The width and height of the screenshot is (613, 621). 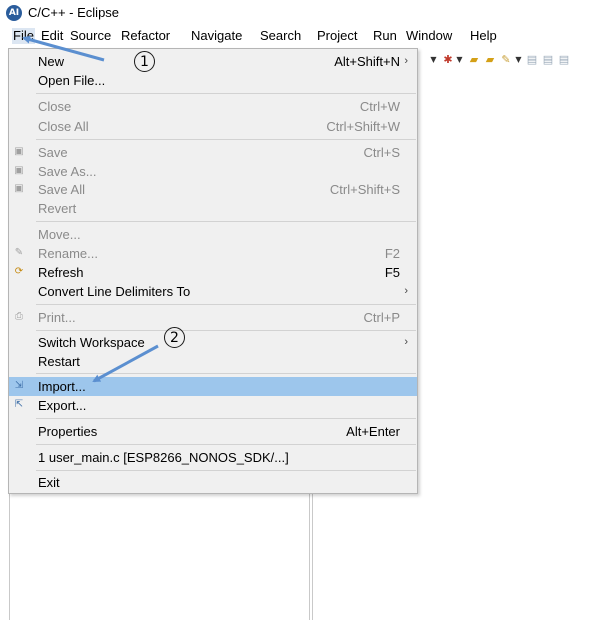 What do you see at coordinates (63, 126) in the screenshot?
I see `menu-item-label: Close All` at bounding box center [63, 126].